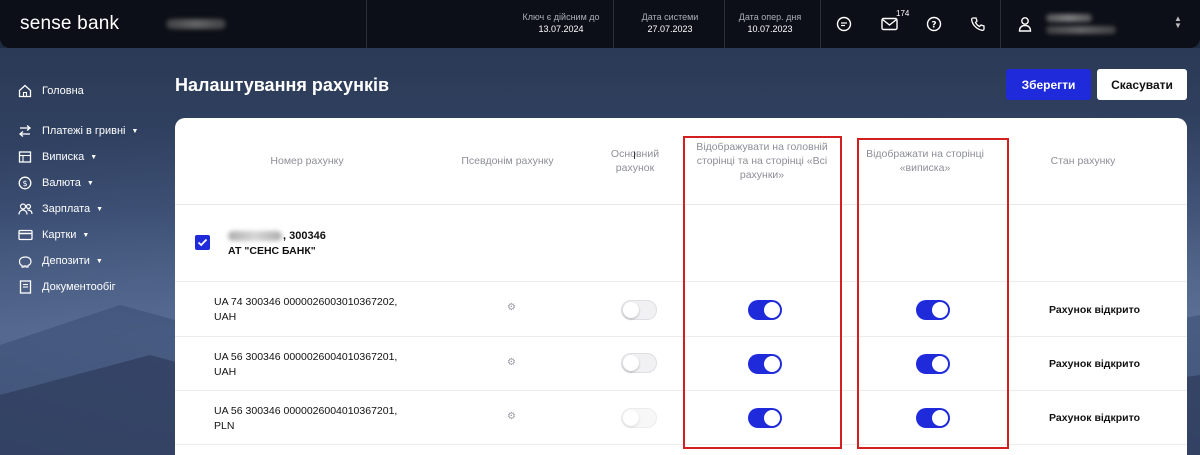  What do you see at coordinates (507, 160) in the screenshot?
I see `header-alias: Псевдонім рахунку` at bounding box center [507, 160].